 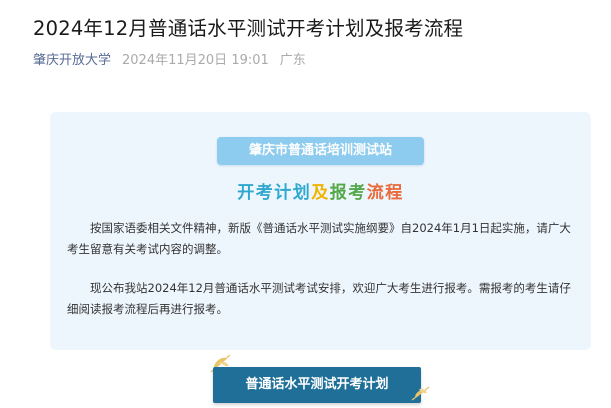 I want to click on article-meta: 肇庆开放大学 2024年11月20日 19:01 广东, so click(x=169, y=58).